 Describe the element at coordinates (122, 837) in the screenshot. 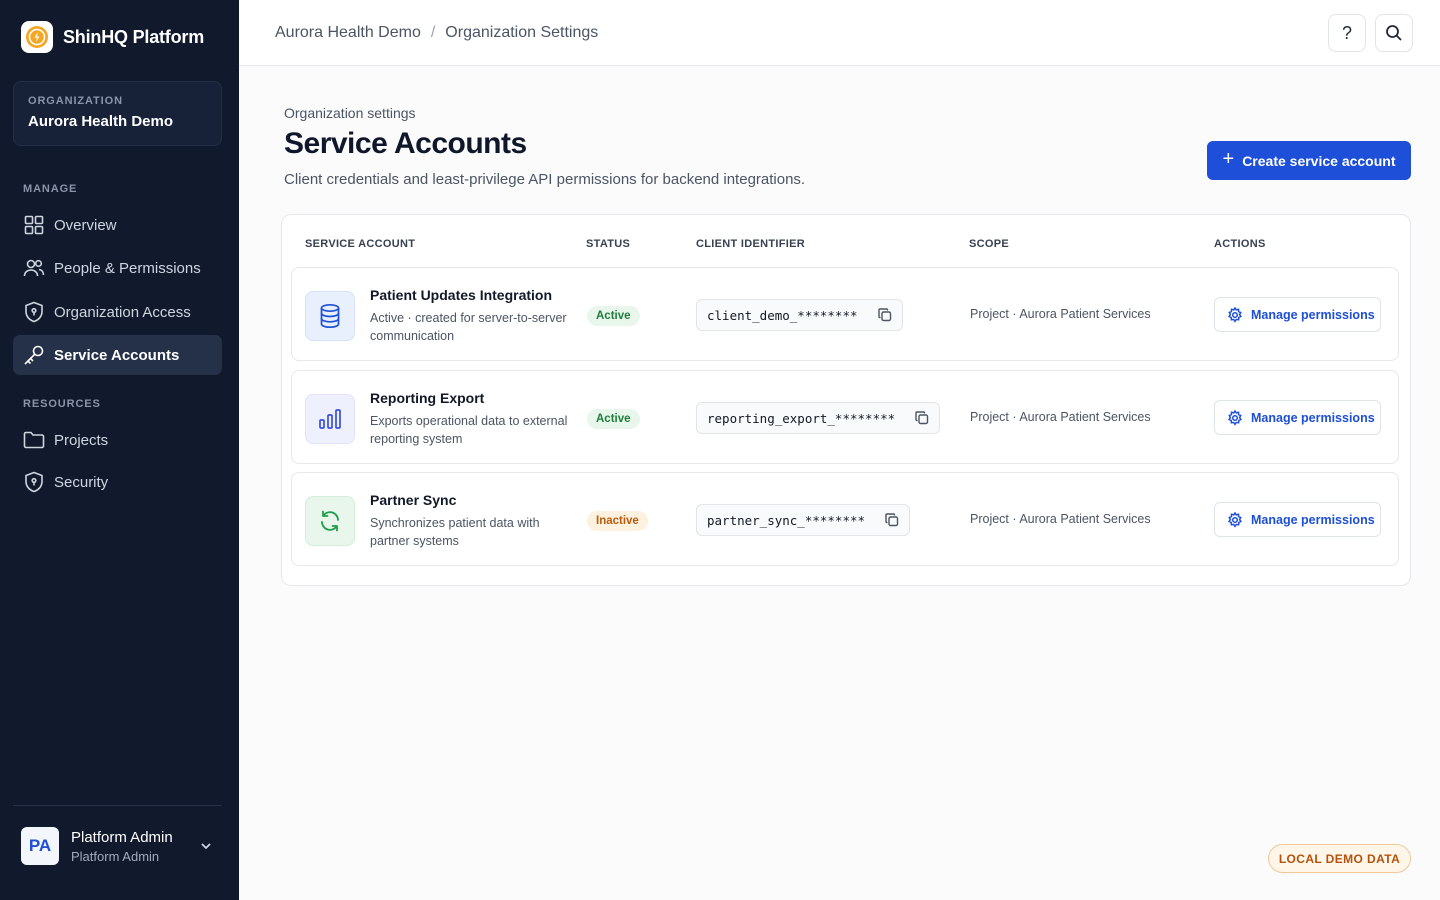

I see `user-name: Platform Admin` at that location.